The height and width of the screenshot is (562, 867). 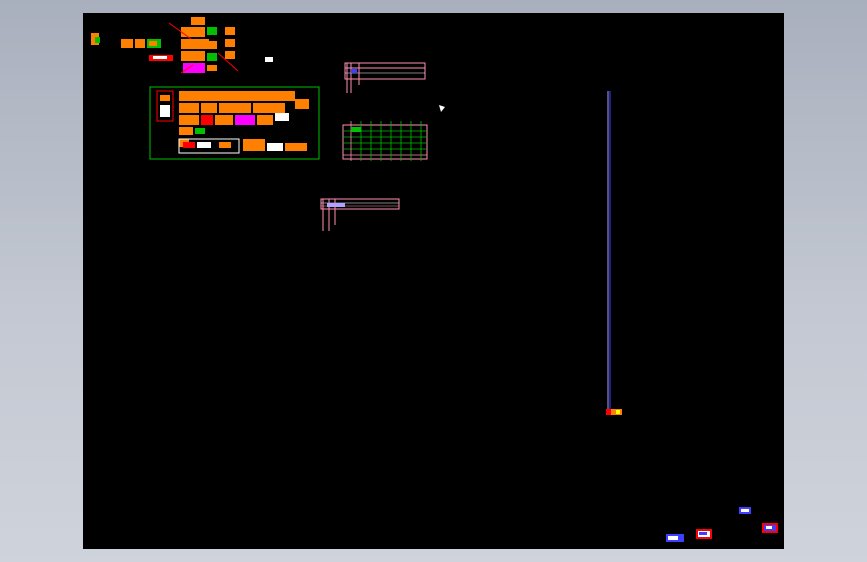 I want to click on title-block-group, so click(x=722, y=524).